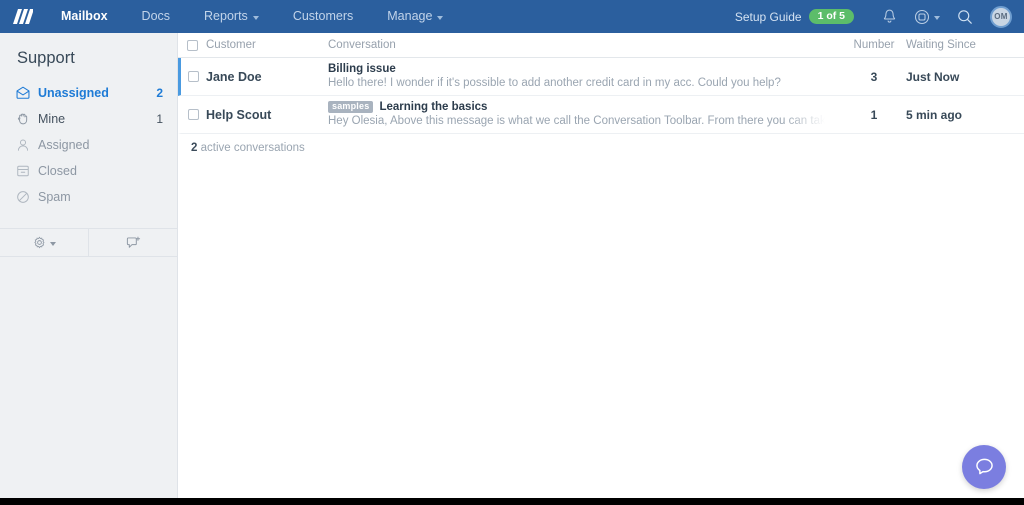  Describe the element at coordinates (88, 171) in the screenshot. I see `sidebar-item-closed: Closed` at that location.